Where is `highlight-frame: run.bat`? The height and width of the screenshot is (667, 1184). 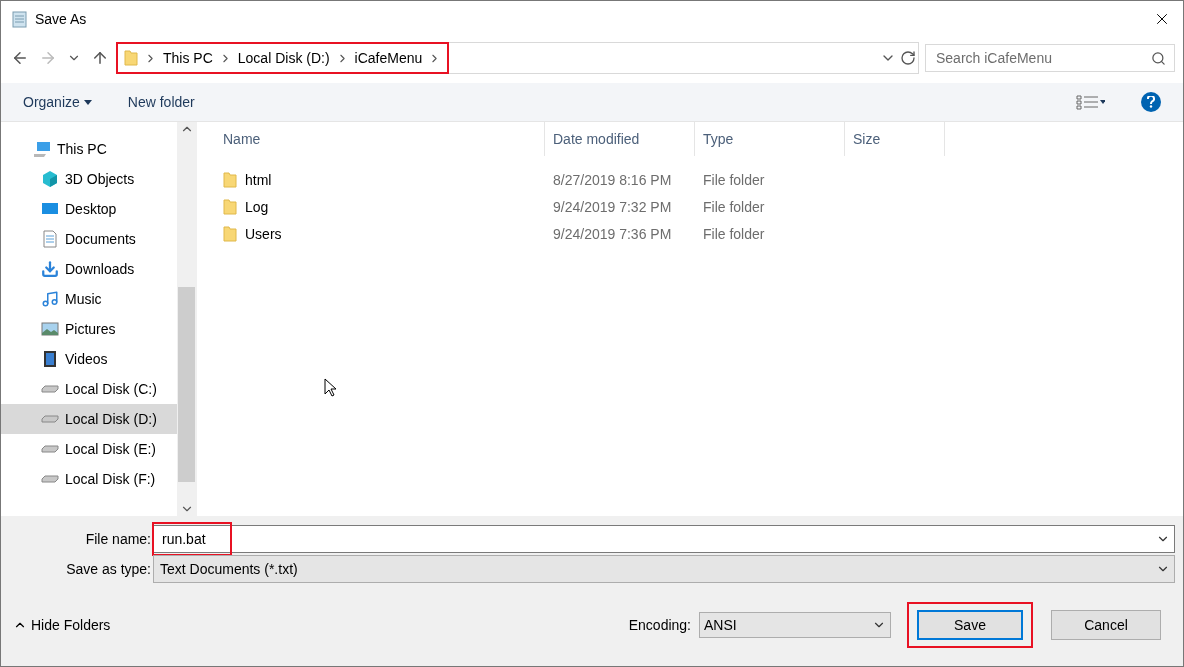
highlight-frame: run.bat is located at coordinates (192, 539).